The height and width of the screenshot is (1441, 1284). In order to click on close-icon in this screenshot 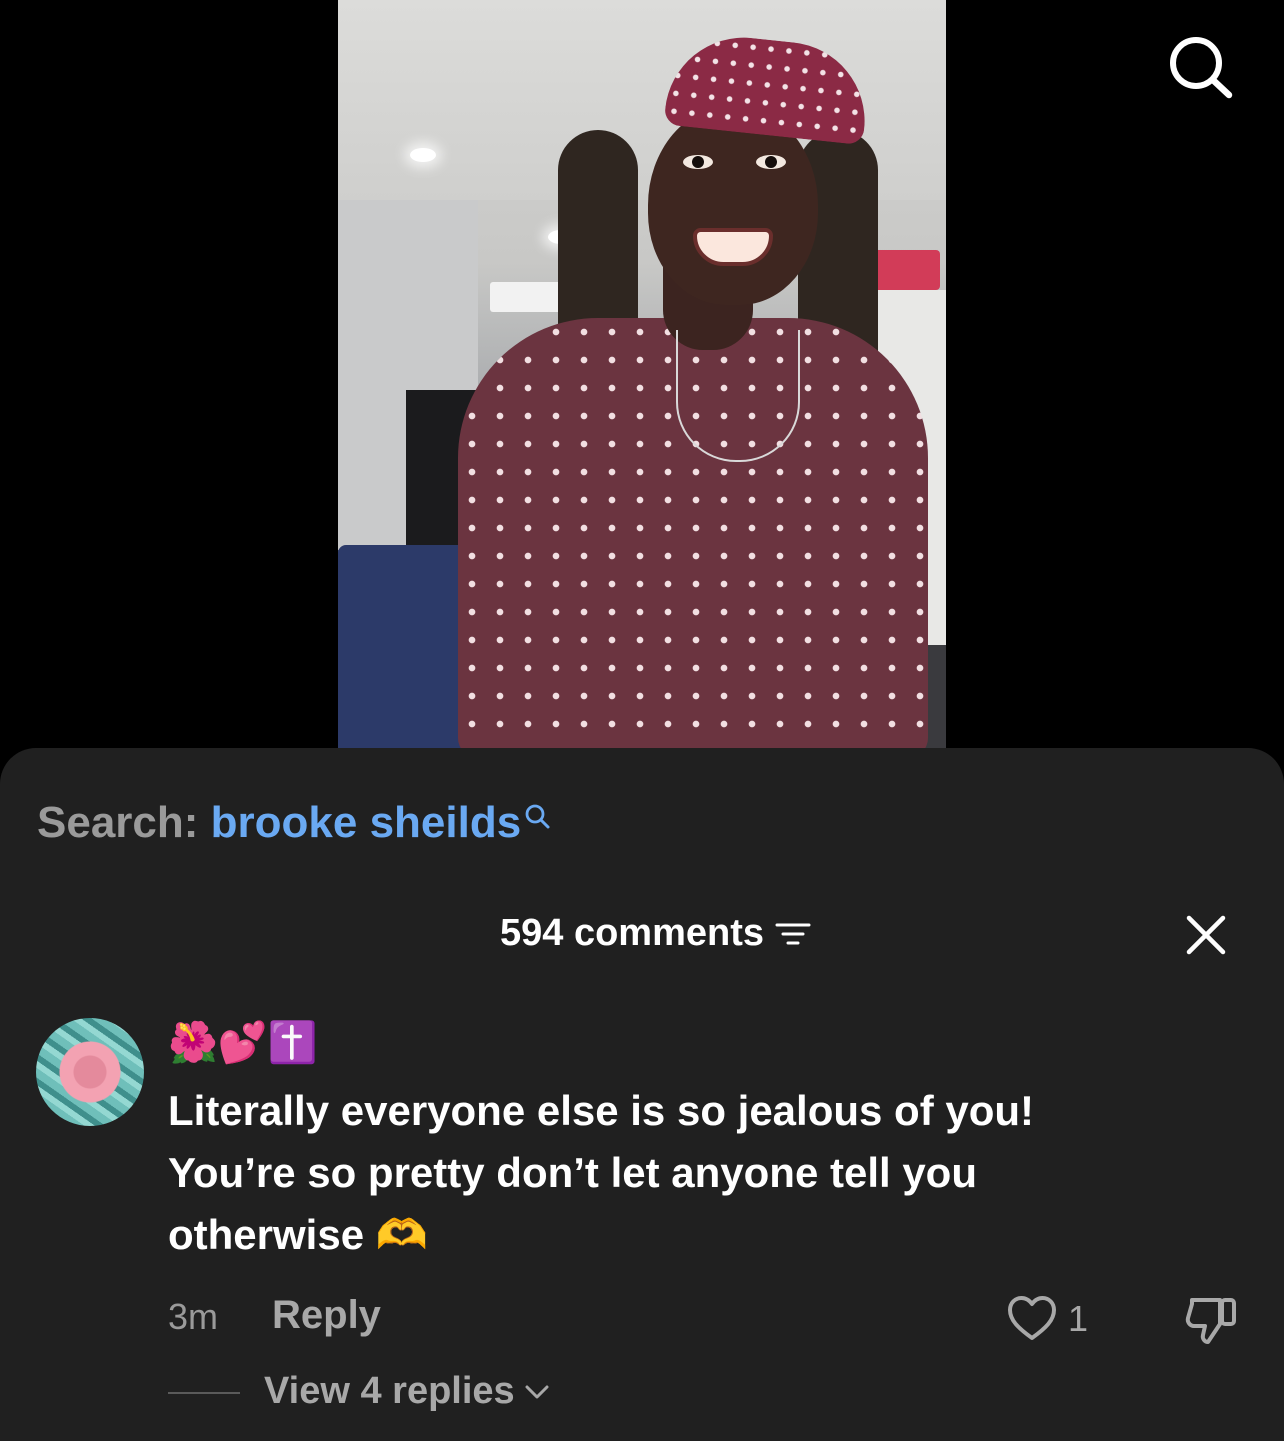, I will do `click(1206, 935)`.